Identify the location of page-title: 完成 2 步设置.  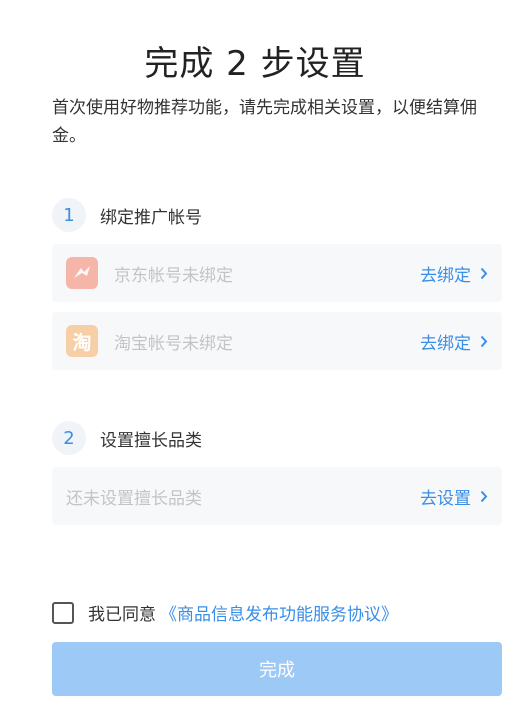
(255, 64).